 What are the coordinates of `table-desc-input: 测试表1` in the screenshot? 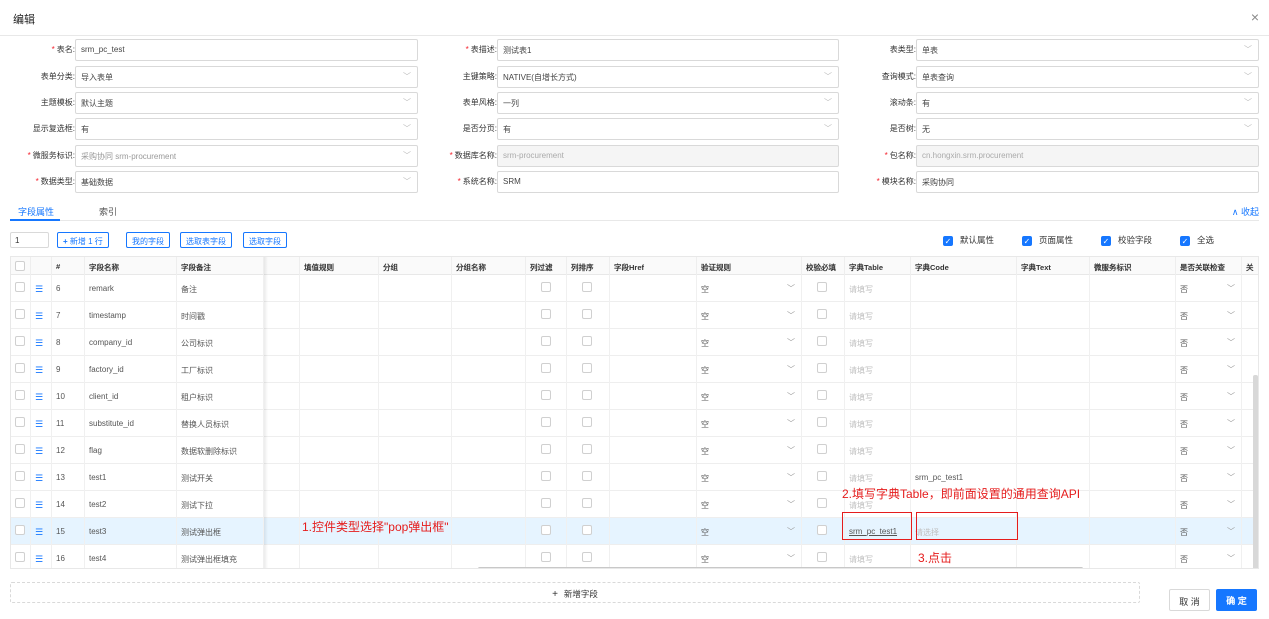 It's located at (668, 50).